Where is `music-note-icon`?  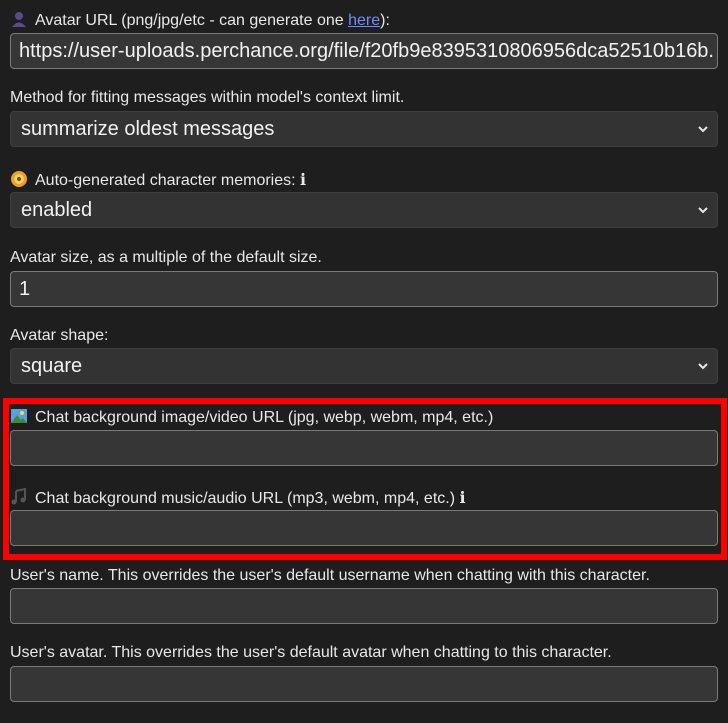 music-note-icon is located at coordinates (18, 496).